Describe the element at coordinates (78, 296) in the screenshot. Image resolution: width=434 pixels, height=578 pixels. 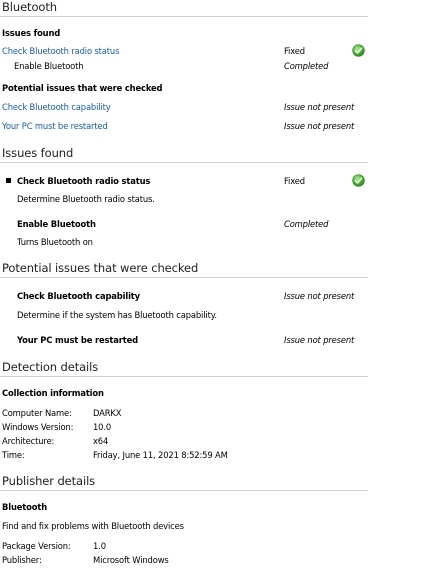
I see `potential-issue-name: Check Bluetooth capability` at that location.